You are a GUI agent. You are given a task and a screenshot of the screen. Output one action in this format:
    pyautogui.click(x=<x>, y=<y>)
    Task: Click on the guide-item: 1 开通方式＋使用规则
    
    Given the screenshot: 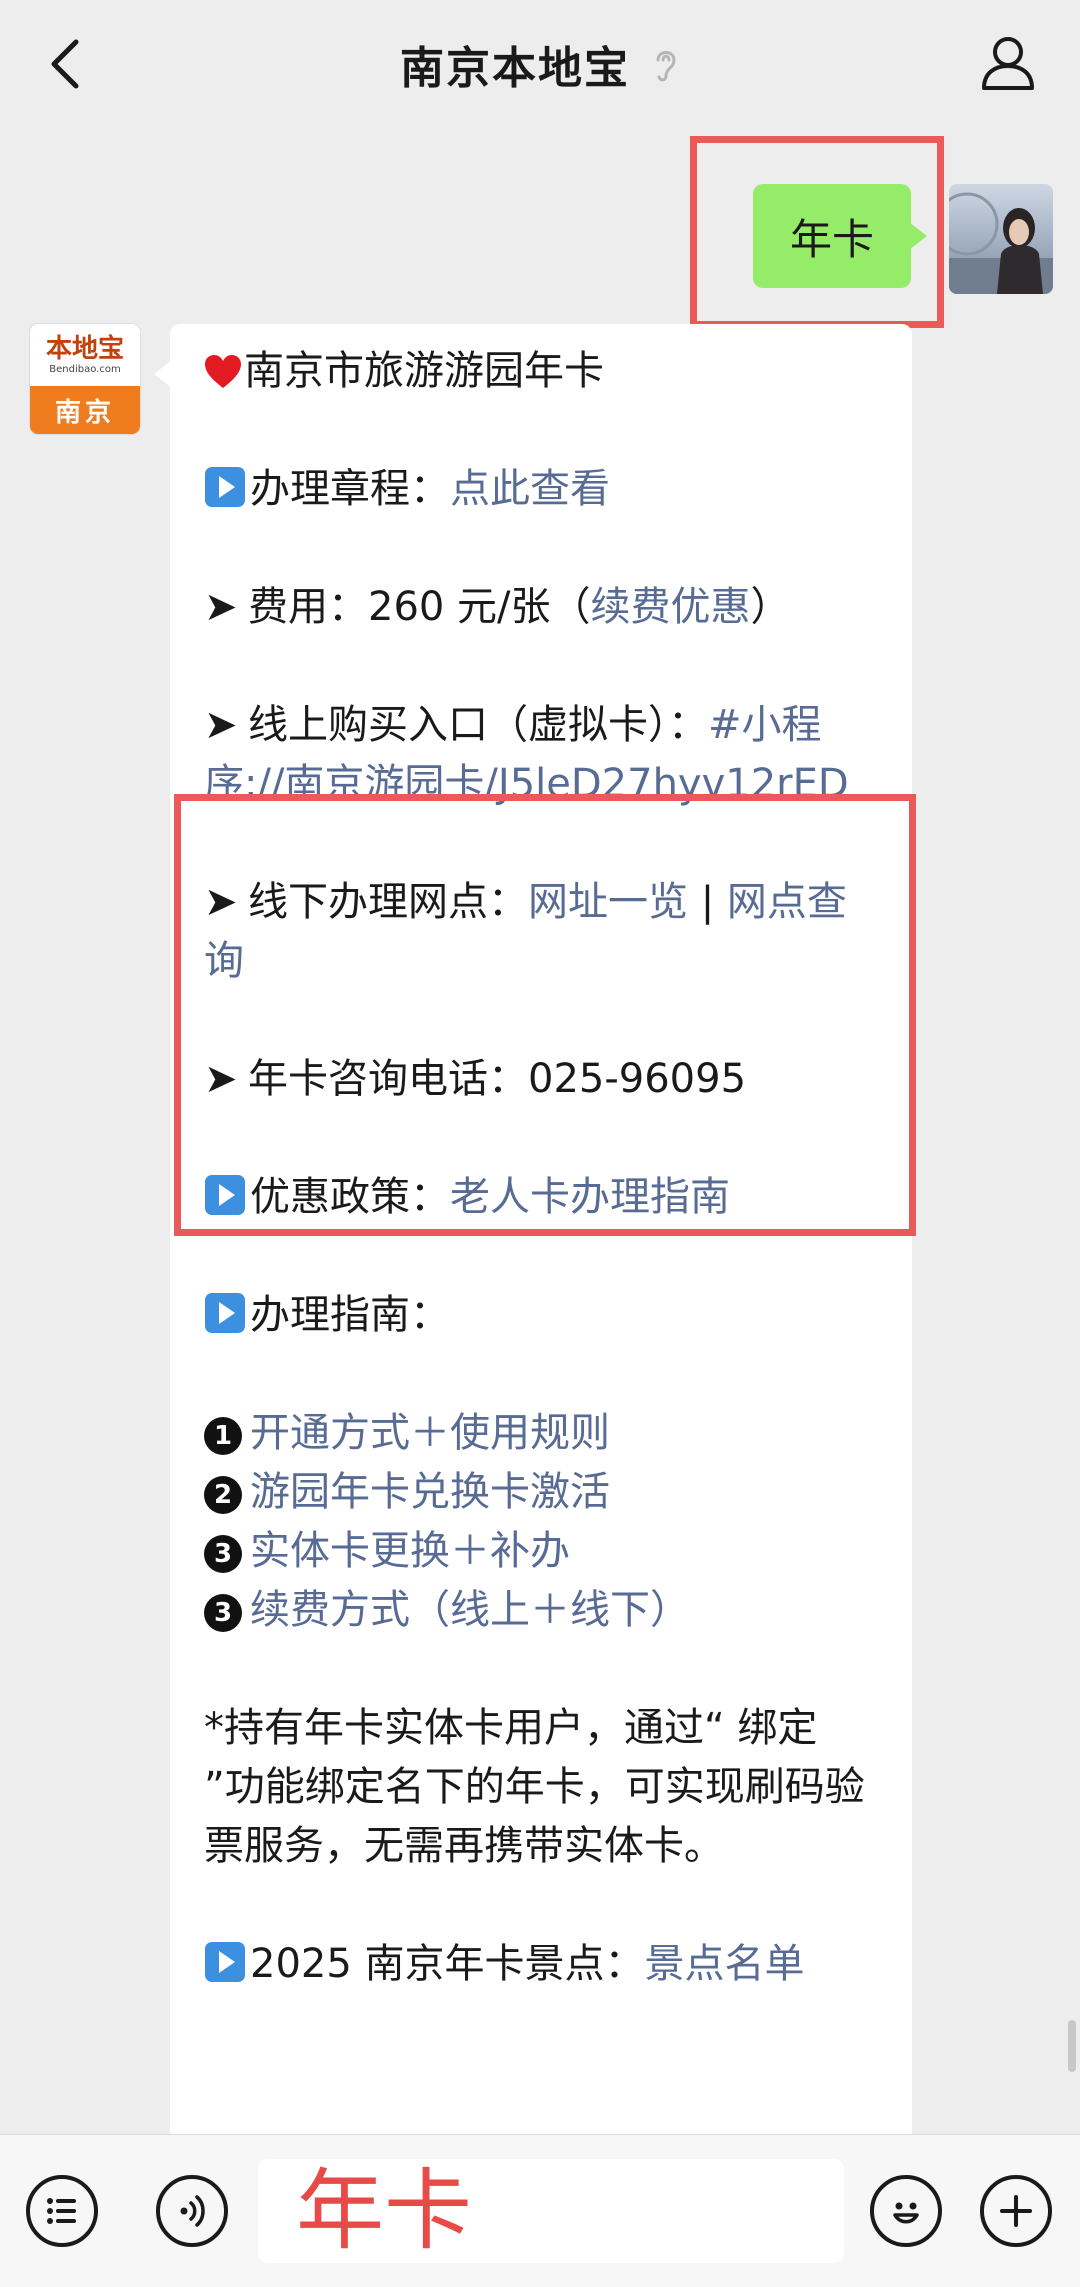 What is the action you would take?
    pyautogui.click(x=545, y=1433)
    